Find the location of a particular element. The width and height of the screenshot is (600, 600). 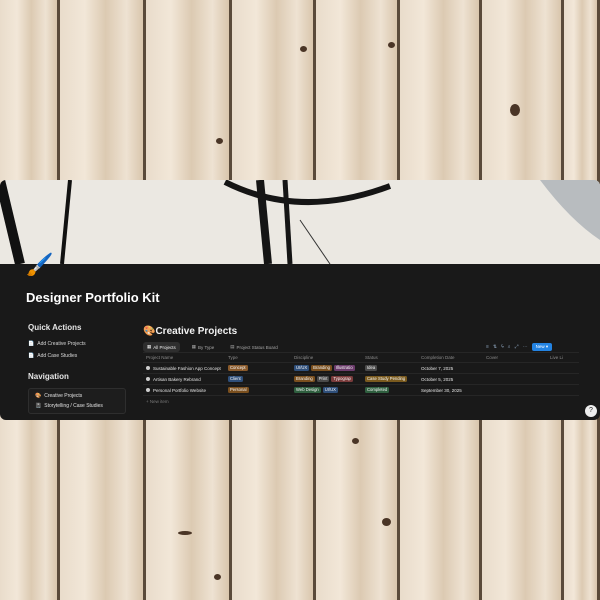

tab-by-type: ▦ By Type is located at coordinates (203, 347).